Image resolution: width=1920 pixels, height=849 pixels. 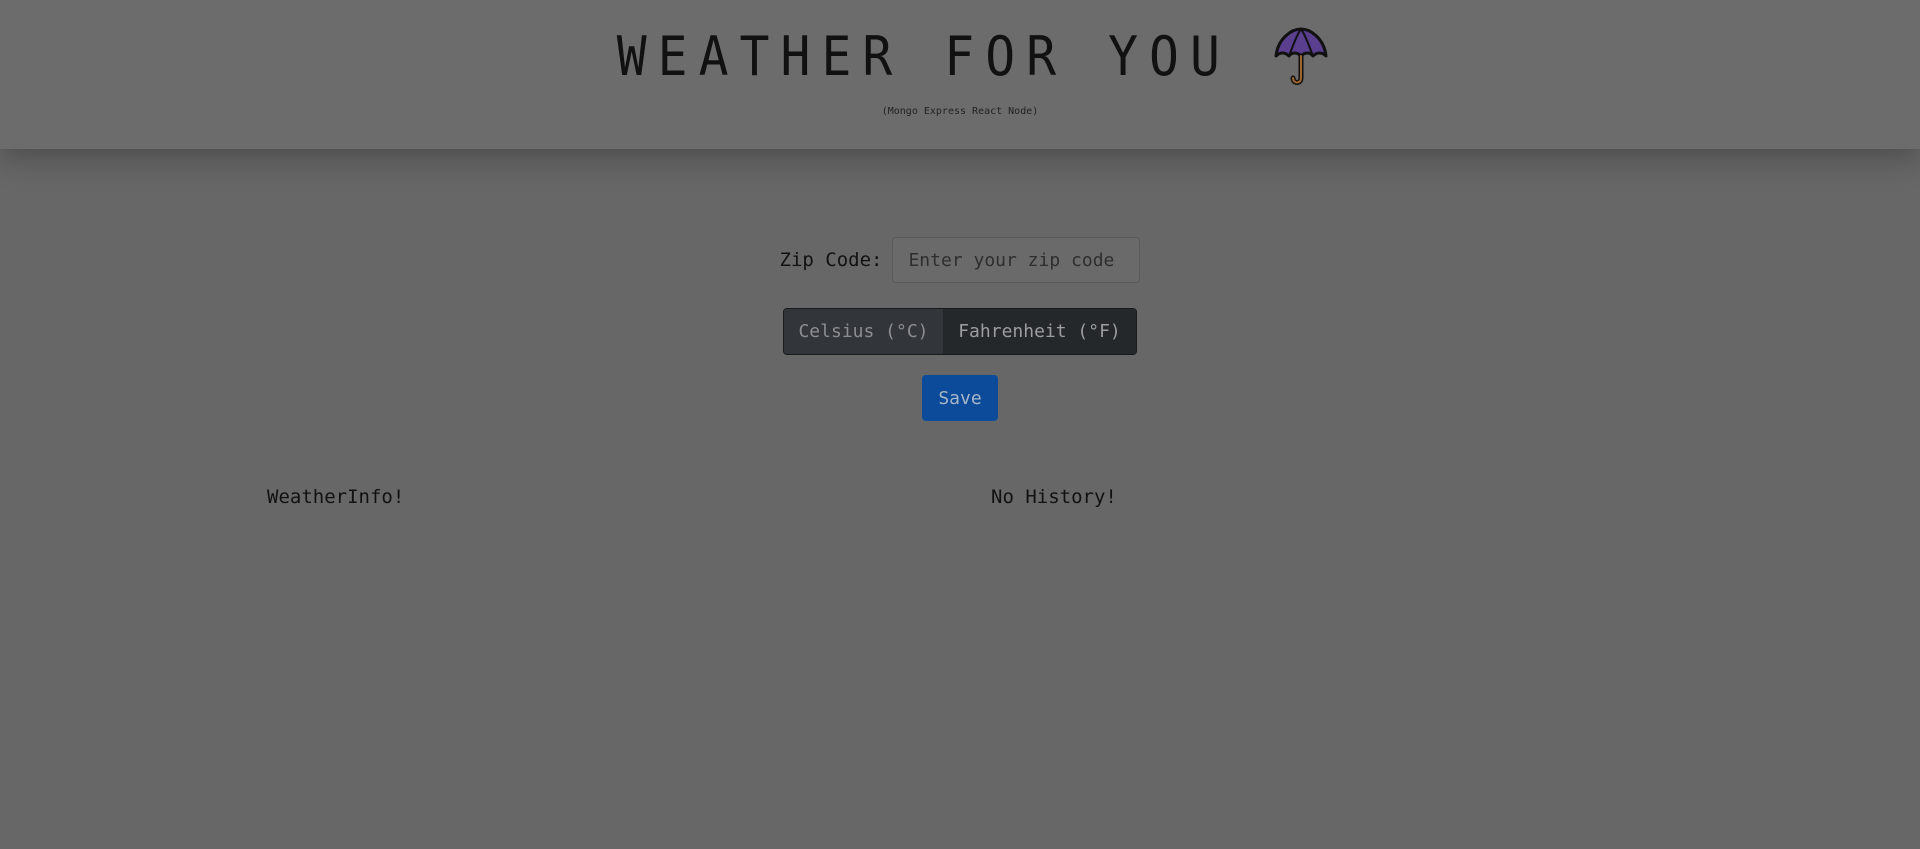 I want to click on fahrenheit-button: Fahrenheit (°F), so click(x=1039, y=331).